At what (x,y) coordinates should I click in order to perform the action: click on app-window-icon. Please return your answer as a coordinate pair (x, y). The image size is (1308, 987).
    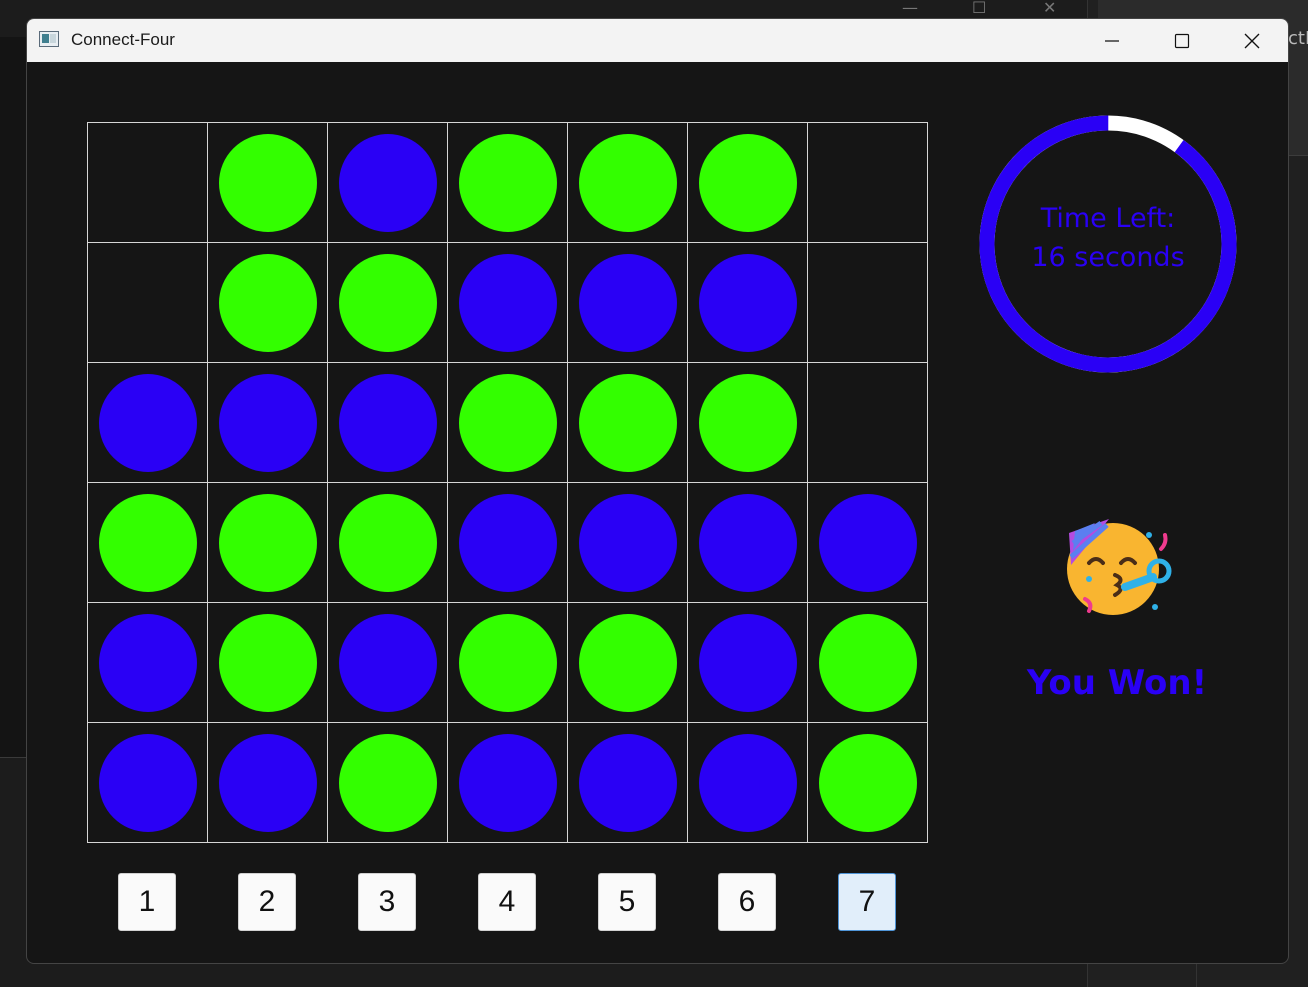
    Looking at the image, I should click on (49, 39).